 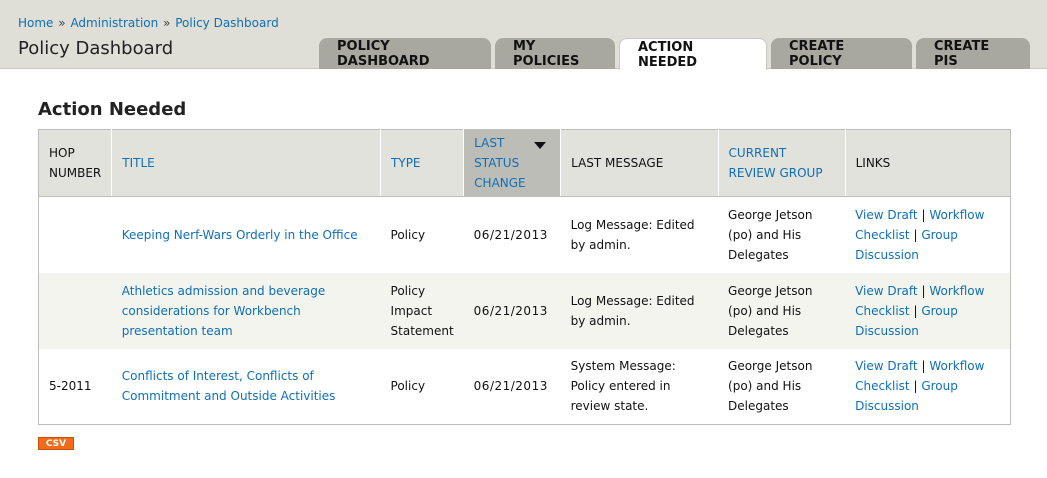 What do you see at coordinates (114, 23) in the screenshot?
I see `breadcrumb-administration-link: Administration` at bounding box center [114, 23].